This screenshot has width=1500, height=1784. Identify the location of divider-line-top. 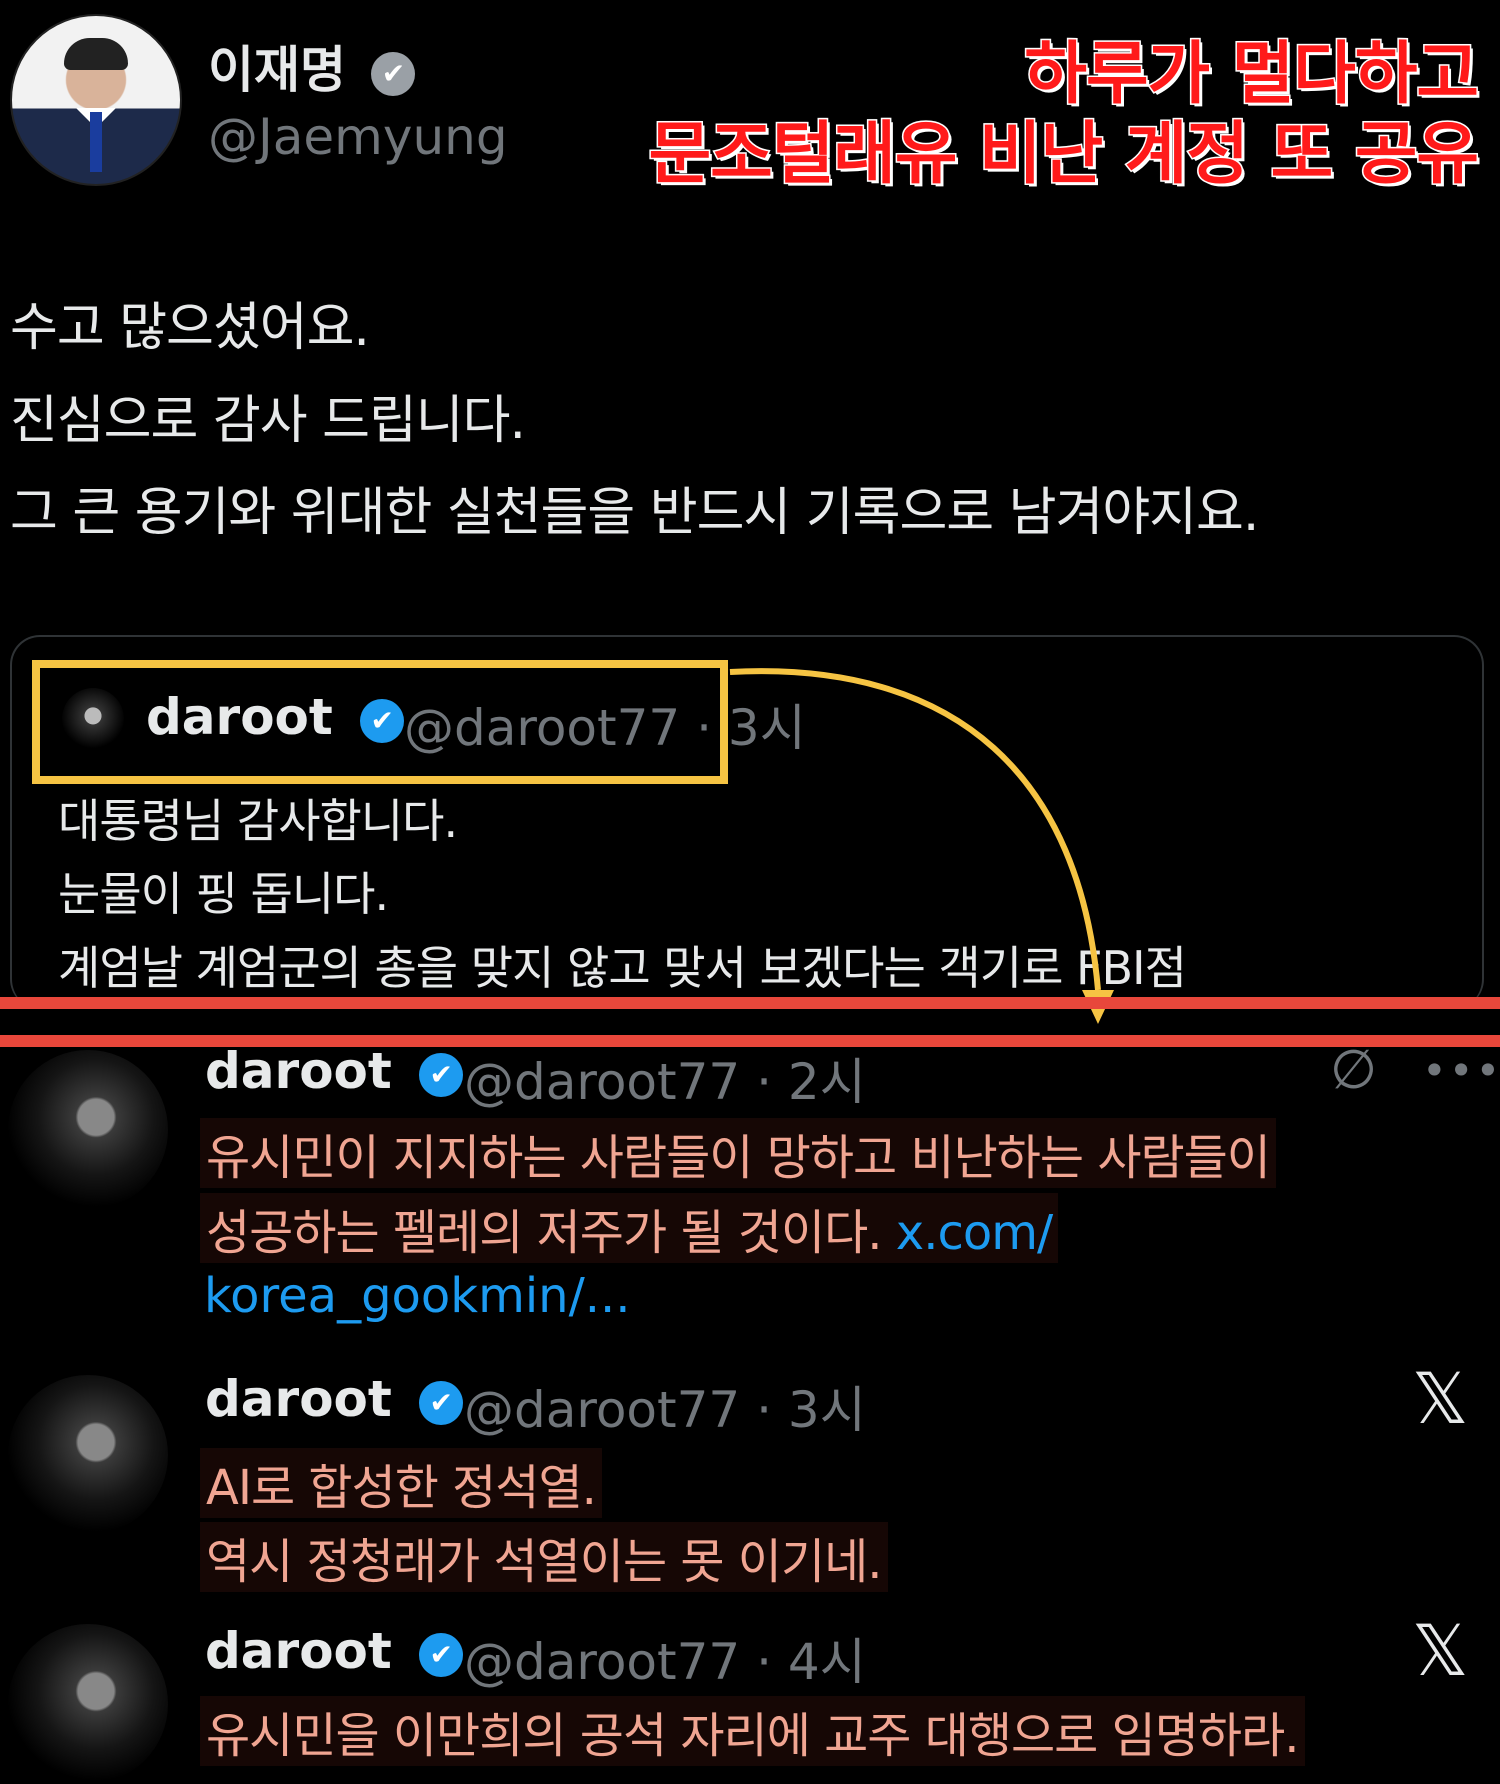
(750, 1003).